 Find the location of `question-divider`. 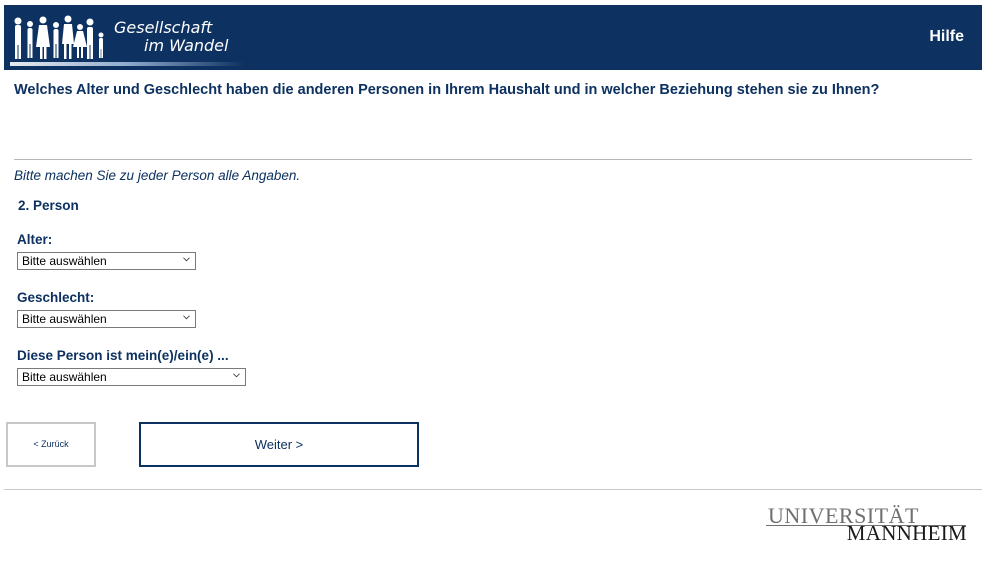

question-divider is located at coordinates (493, 159).